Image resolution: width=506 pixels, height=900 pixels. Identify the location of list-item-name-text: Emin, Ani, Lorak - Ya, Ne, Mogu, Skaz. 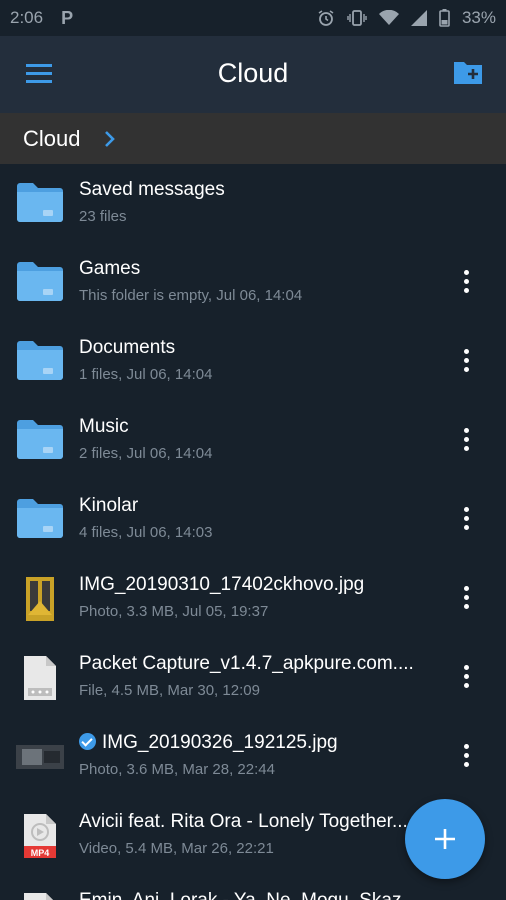
(240, 895).